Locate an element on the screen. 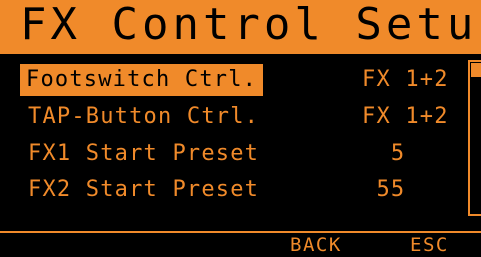 This screenshot has height=257, width=481. menu-item-footswitch-ctrl: Footswitch Ctrl. FX 1+2 is located at coordinates (235, 83).